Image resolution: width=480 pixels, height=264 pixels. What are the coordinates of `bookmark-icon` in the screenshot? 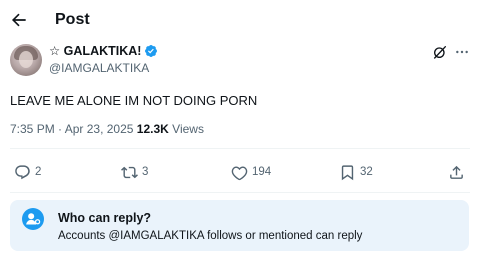 It's located at (347, 172).